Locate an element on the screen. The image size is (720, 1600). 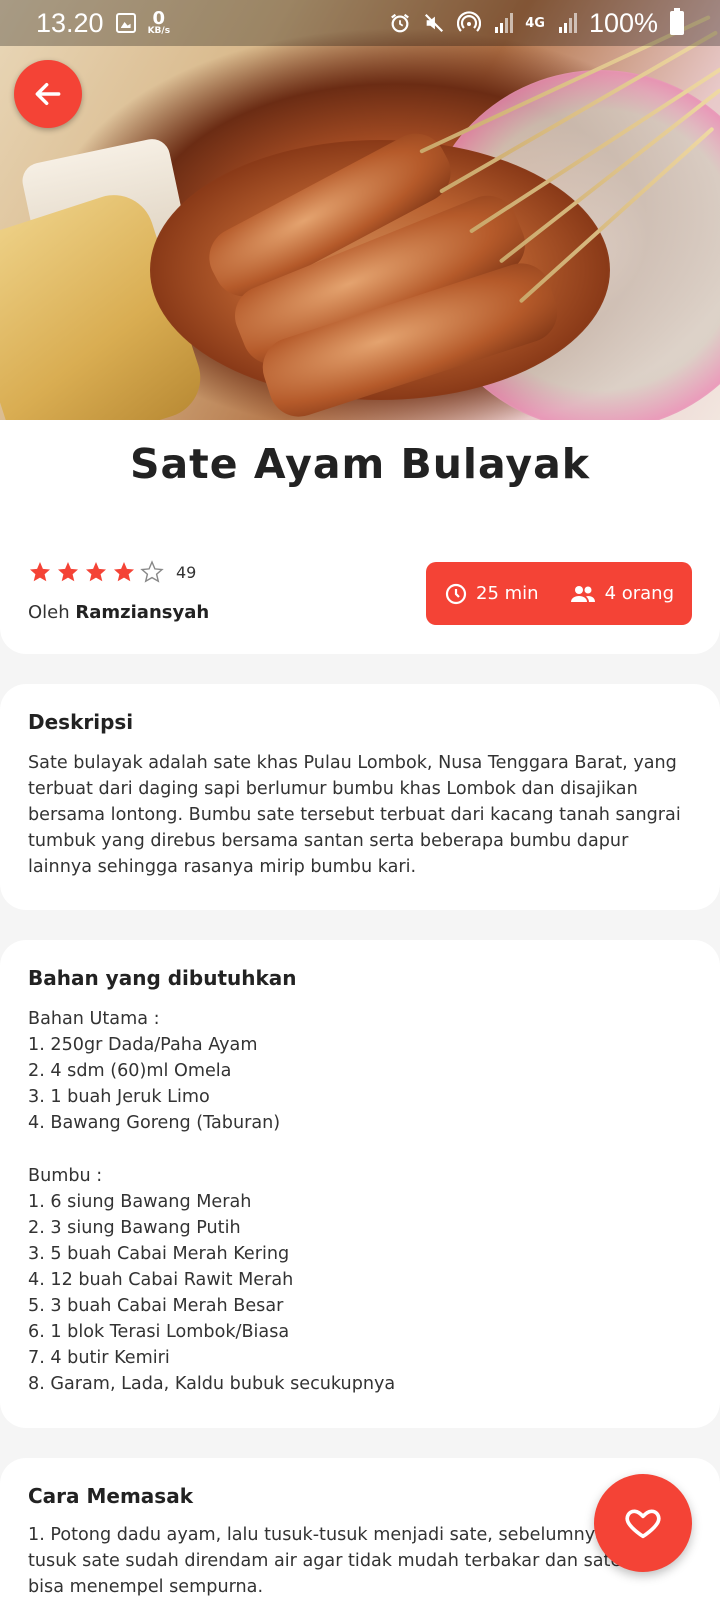
network-type: 4G is located at coordinates (535, 23).